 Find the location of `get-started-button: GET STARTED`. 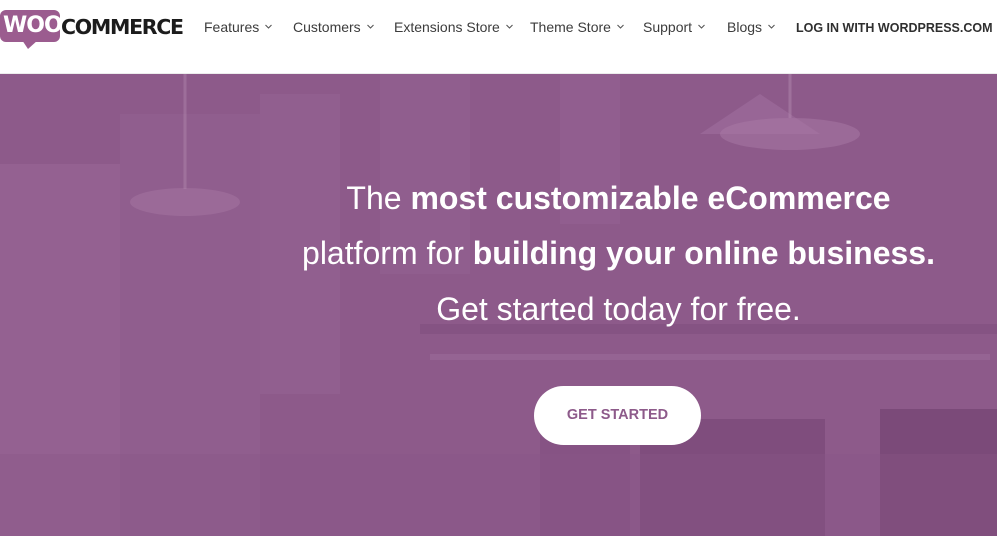

get-started-button: GET STARTED is located at coordinates (617, 415).